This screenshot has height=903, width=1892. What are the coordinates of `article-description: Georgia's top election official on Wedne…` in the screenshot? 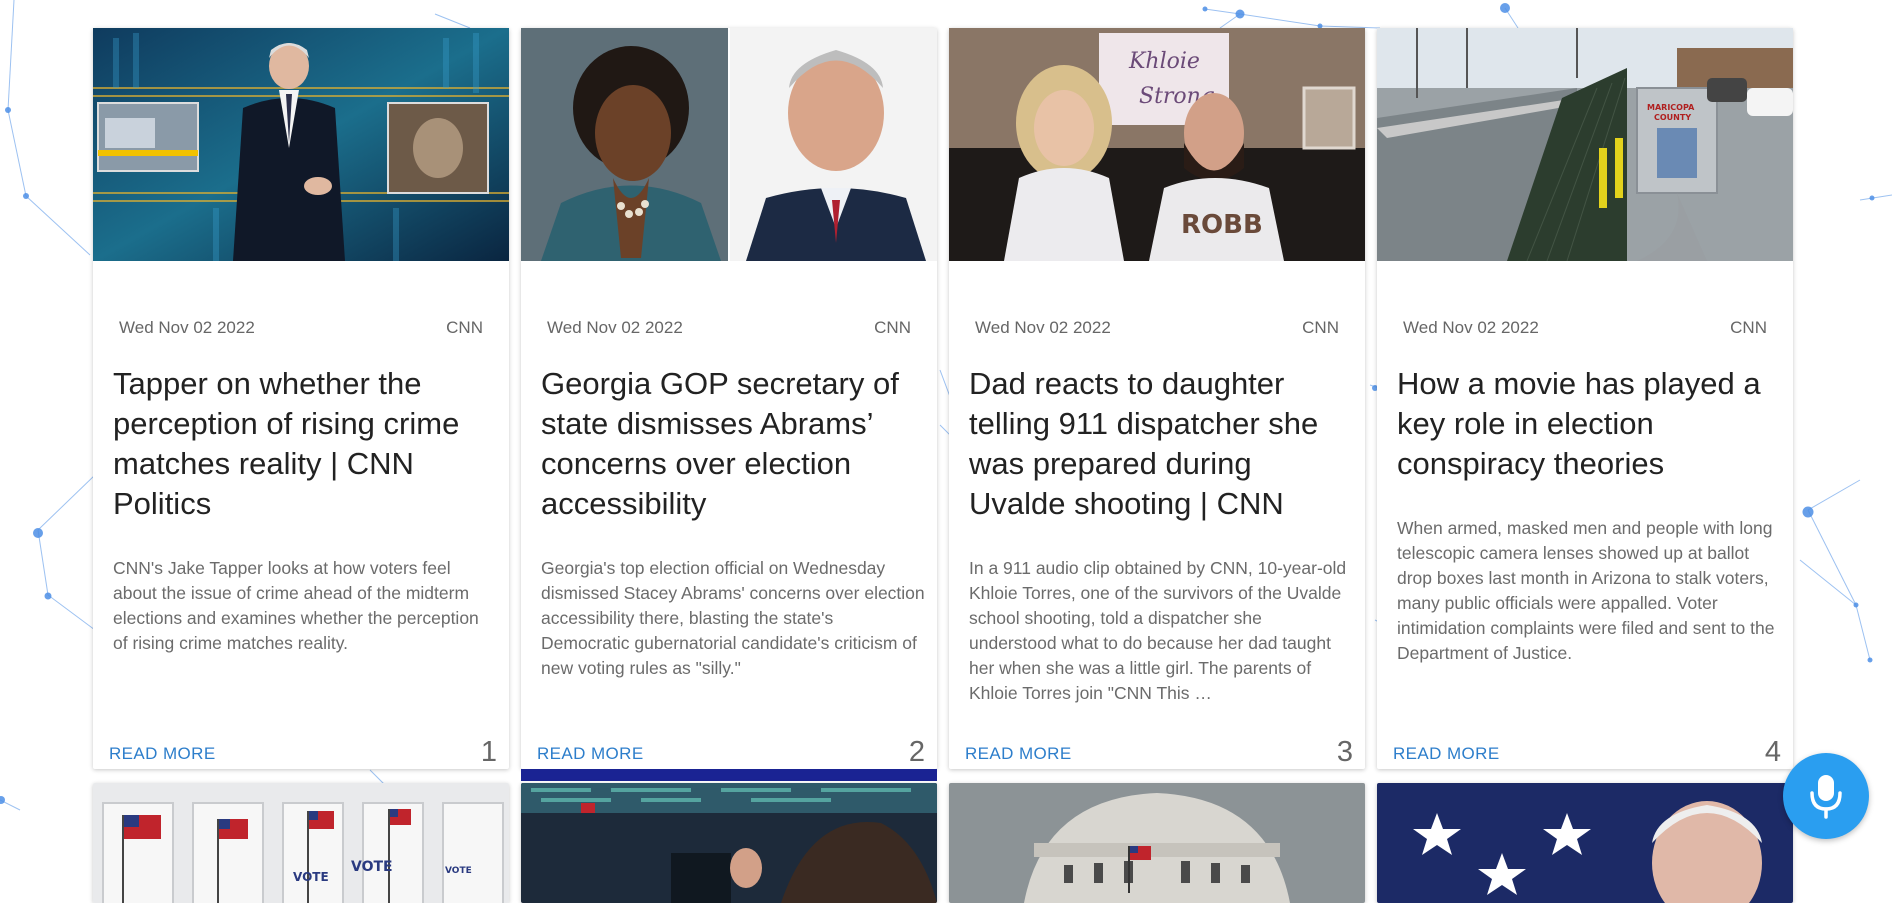 It's located at (733, 618).